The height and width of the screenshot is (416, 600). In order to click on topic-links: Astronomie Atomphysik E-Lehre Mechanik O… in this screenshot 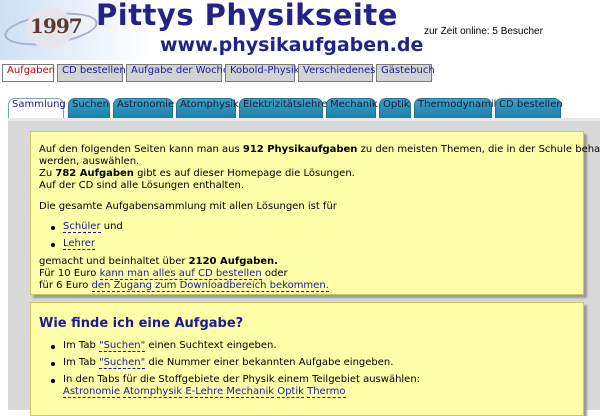, I will do `click(204, 392)`.